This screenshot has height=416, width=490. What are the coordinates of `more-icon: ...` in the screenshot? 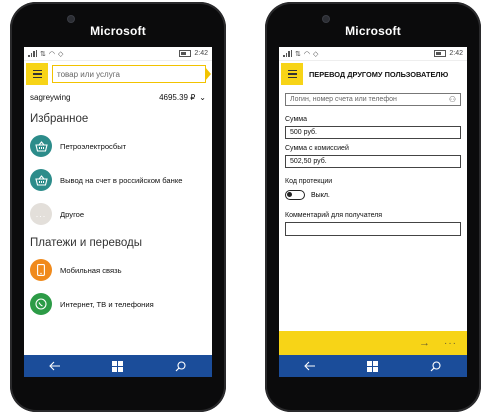 It's located at (41, 214).